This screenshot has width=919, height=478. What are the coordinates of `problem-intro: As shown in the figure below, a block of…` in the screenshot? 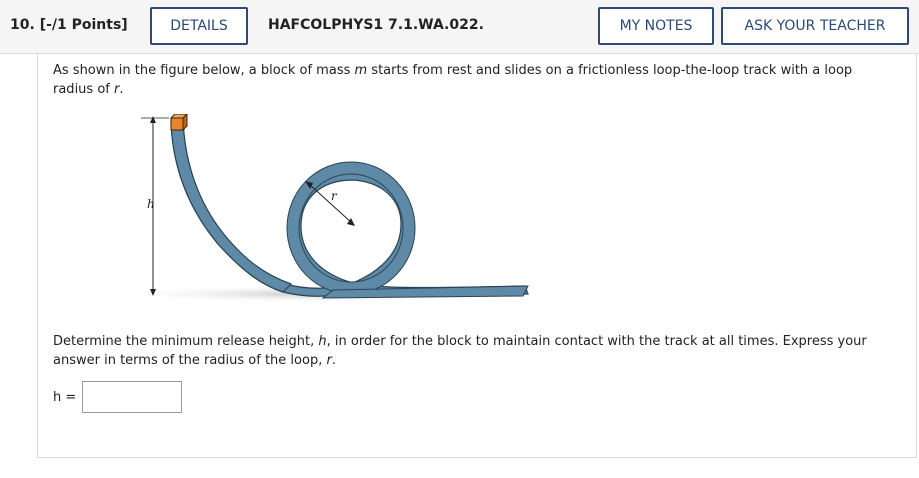 It's located at (473, 80).